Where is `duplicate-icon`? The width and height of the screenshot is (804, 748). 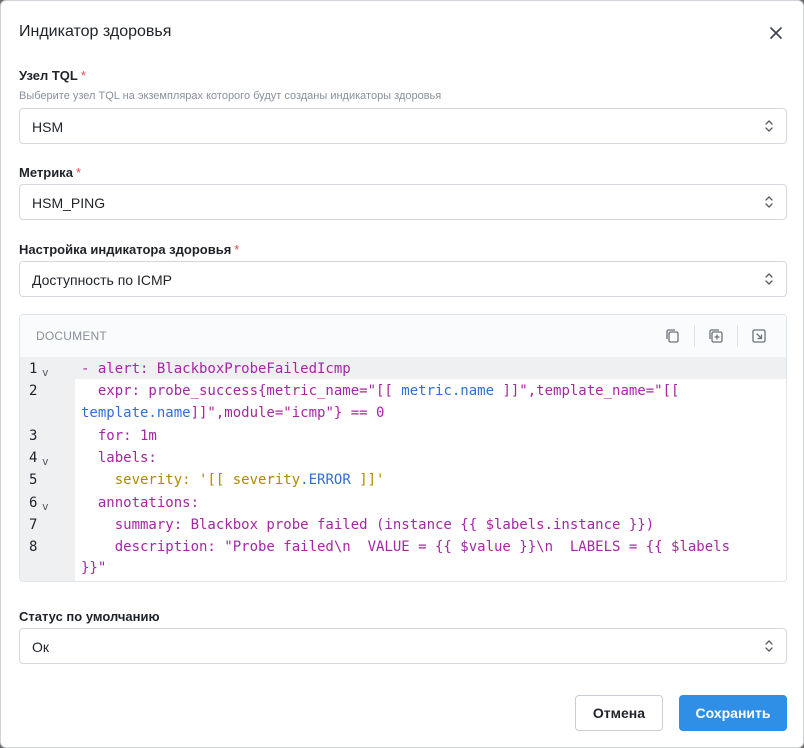
duplicate-icon is located at coordinates (716, 336).